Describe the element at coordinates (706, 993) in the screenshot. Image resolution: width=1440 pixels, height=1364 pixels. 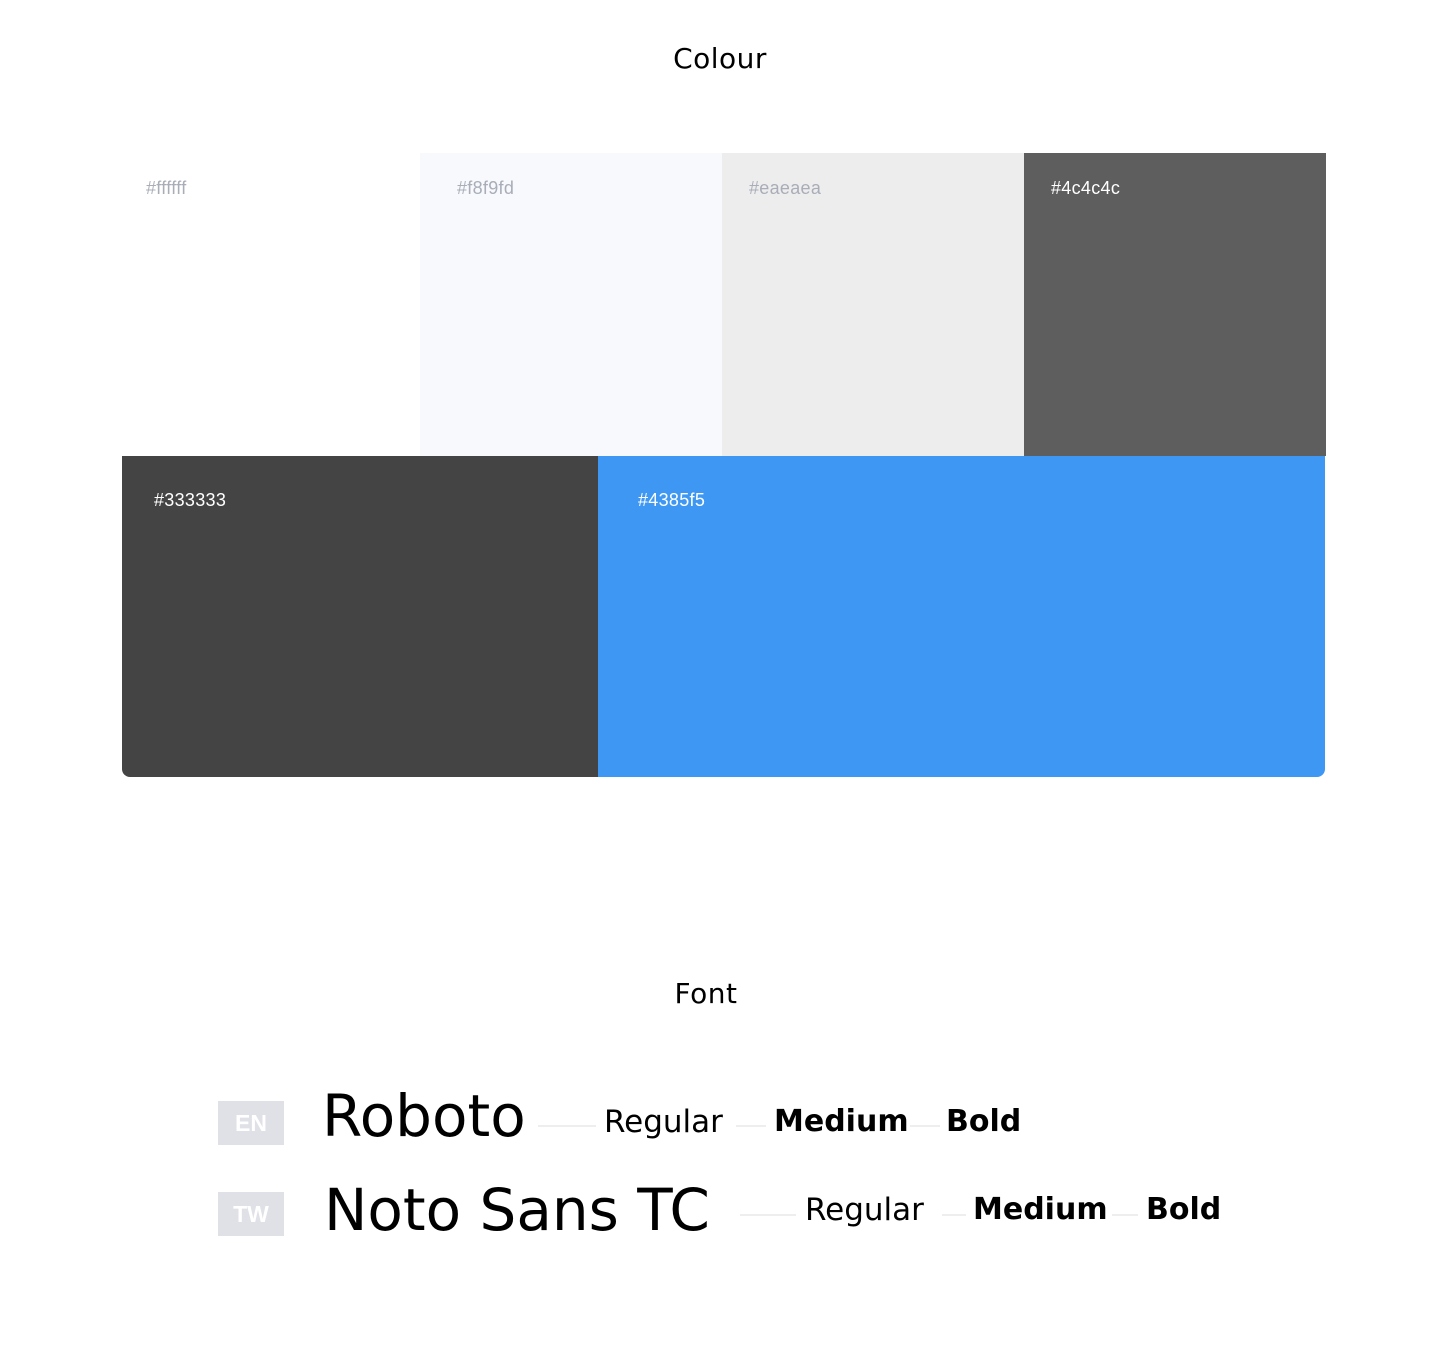
I see `font-section-title: Font` at that location.